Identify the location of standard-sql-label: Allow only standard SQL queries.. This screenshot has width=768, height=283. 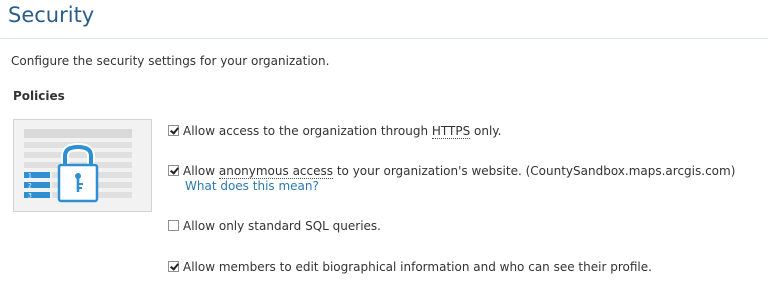
(282, 226).